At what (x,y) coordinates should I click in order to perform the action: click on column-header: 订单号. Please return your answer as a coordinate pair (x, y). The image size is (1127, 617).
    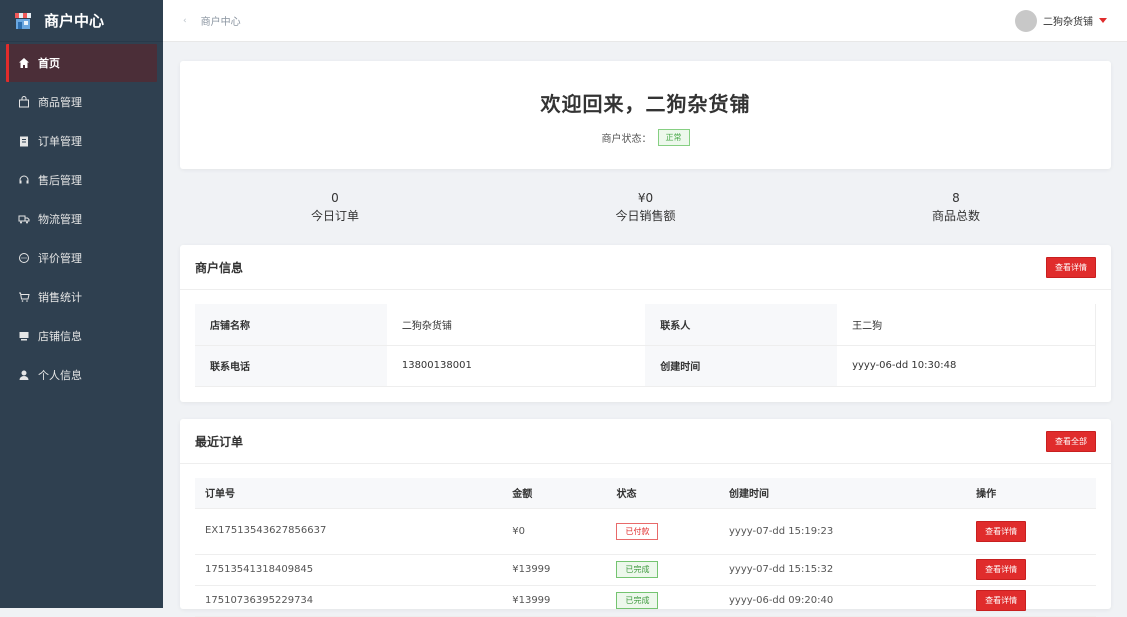
    Looking at the image, I should click on (349, 493).